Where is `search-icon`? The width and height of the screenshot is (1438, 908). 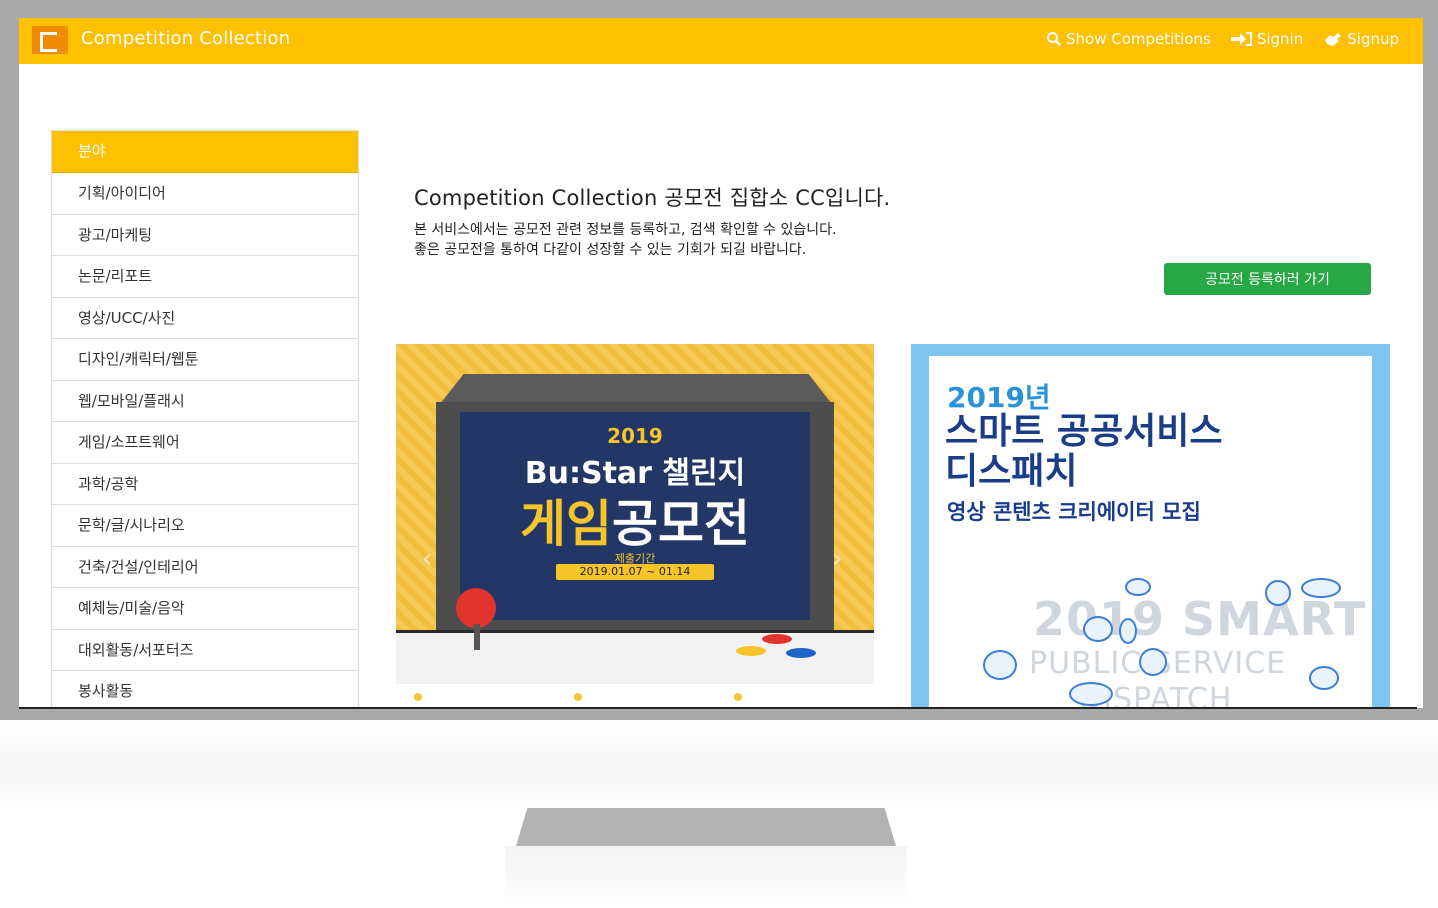 search-icon is located at coordinates (1054, 39).